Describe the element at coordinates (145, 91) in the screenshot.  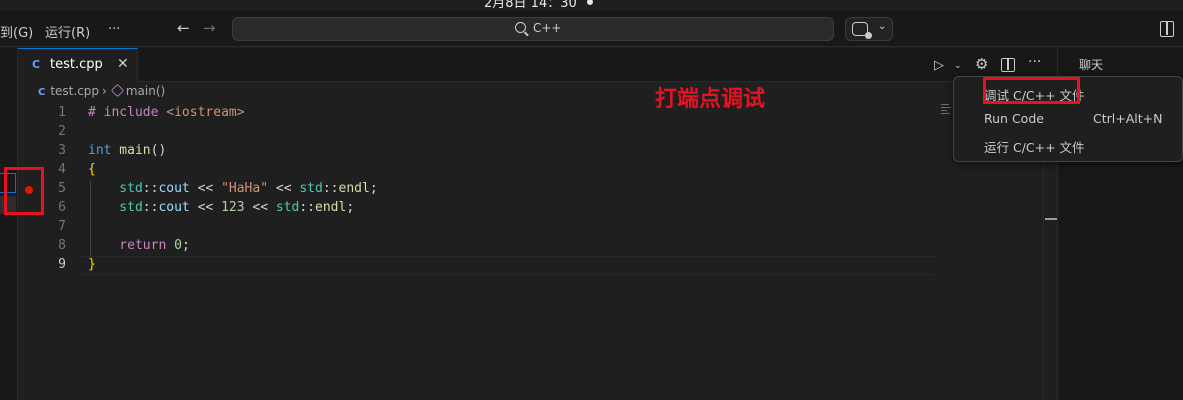
I see `breadcrumb-symbol: main()` at that location.